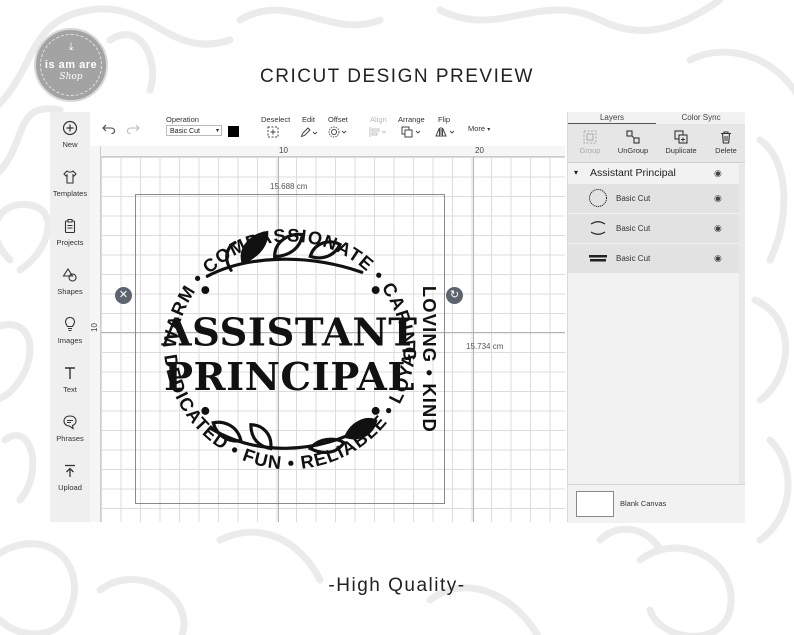  What do you see at coordinates (742, 324) in the screenshot?
I see `layers-scrollbar` at bounding box center [742, 324].